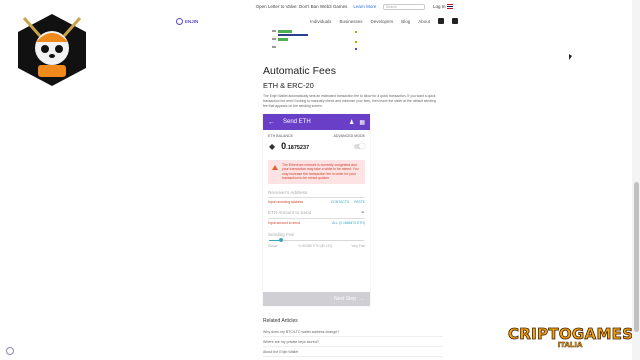  Describe the element at coordinates (316, 202) in the screenshot. I see `receiver-hint-row: Input receiving address CONTACTS PASTE` at that location.